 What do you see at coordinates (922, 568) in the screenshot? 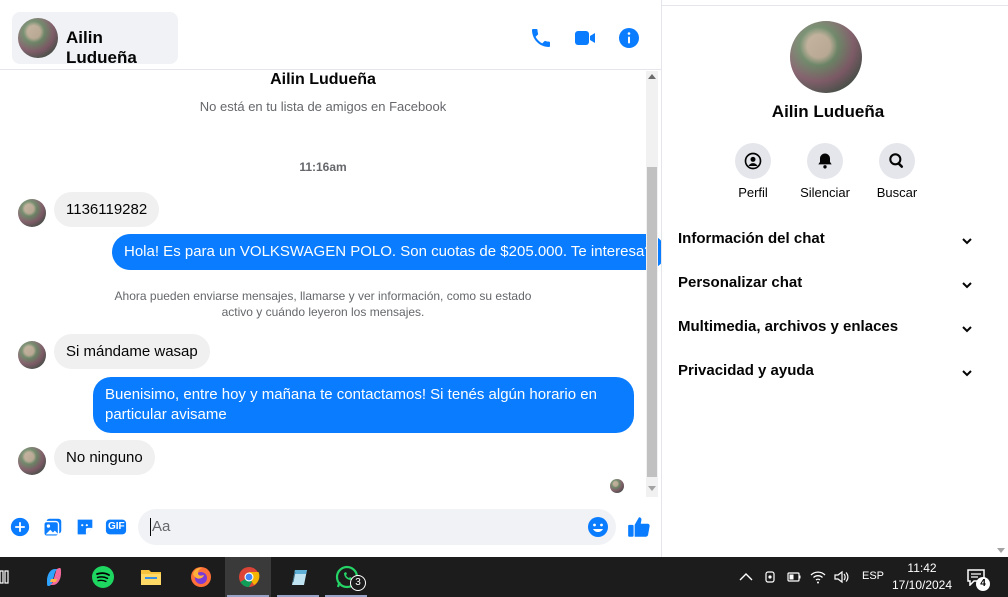
I see `clock-time: 11:42` at bounding box center [922, 568].